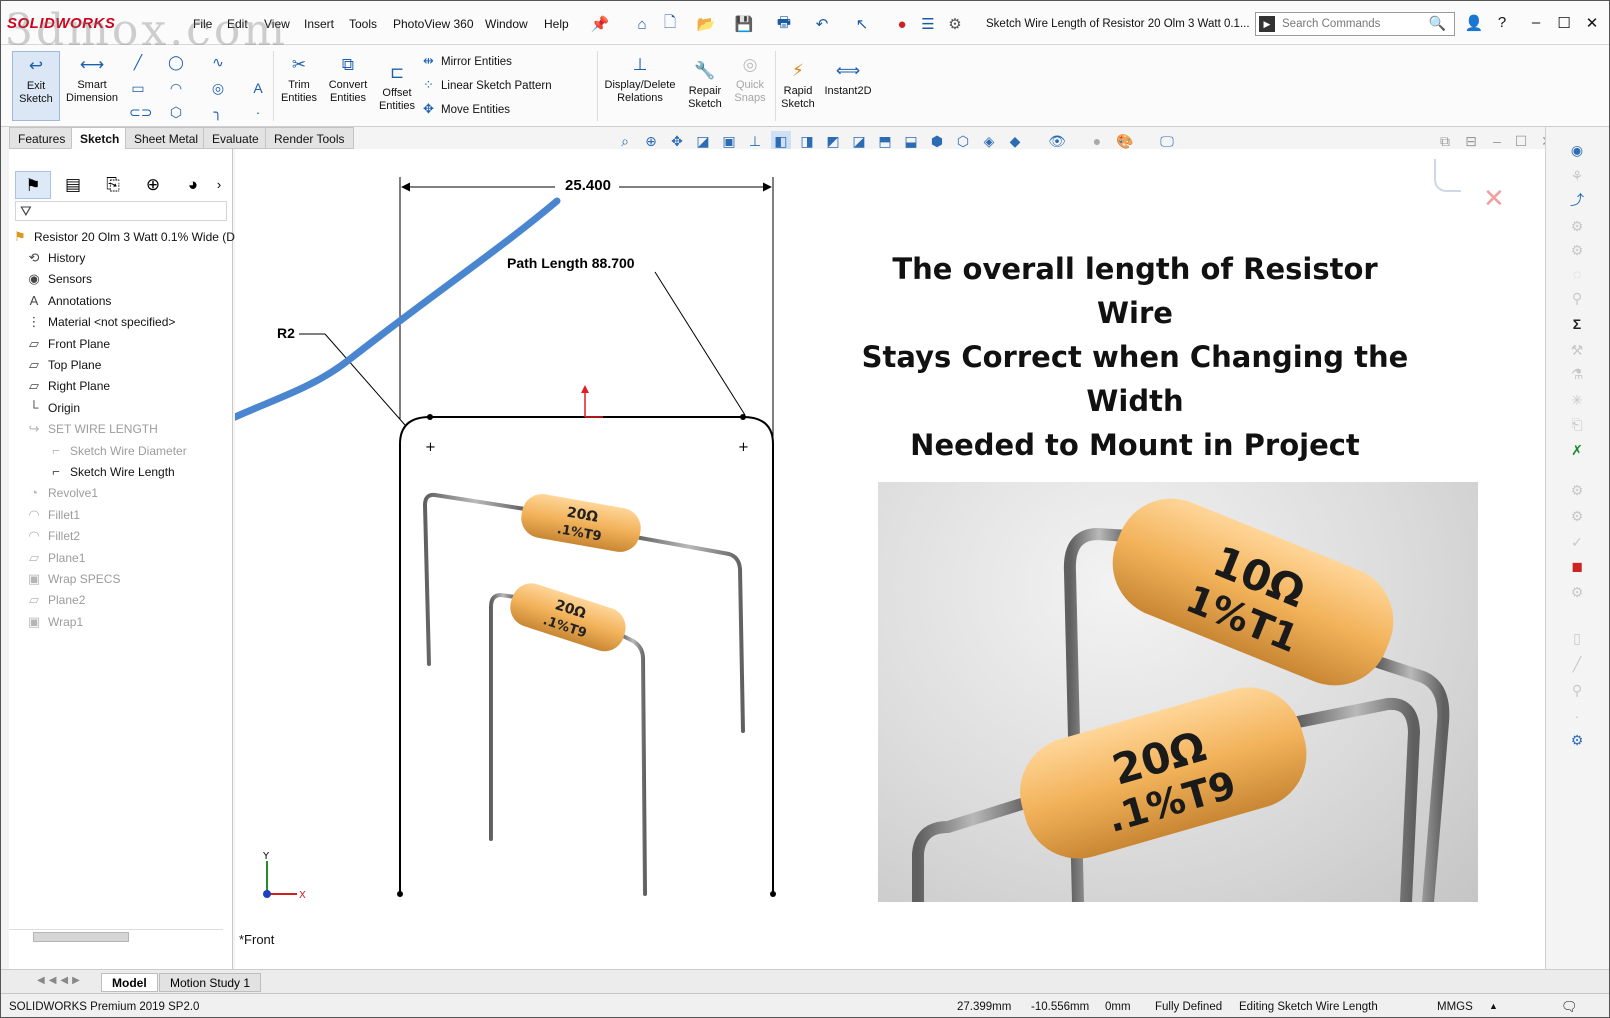 This screenshot has width=1610, height=1018. Describe the element at coordinates (111, 472) in the screenshot. I see `tree-item: ⌐ Sketch Wire Length` at that location.